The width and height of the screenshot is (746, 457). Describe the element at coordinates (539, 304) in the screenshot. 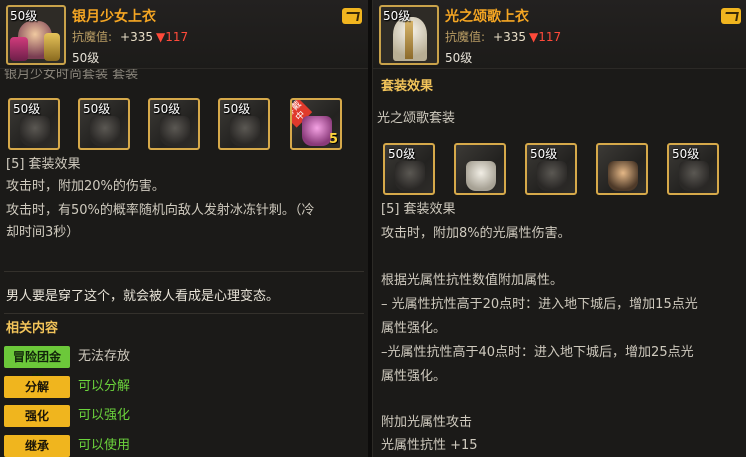

I see `effect-line: – 光属性抗性高于20点时：进入地下城后，增加15点光` at that location.